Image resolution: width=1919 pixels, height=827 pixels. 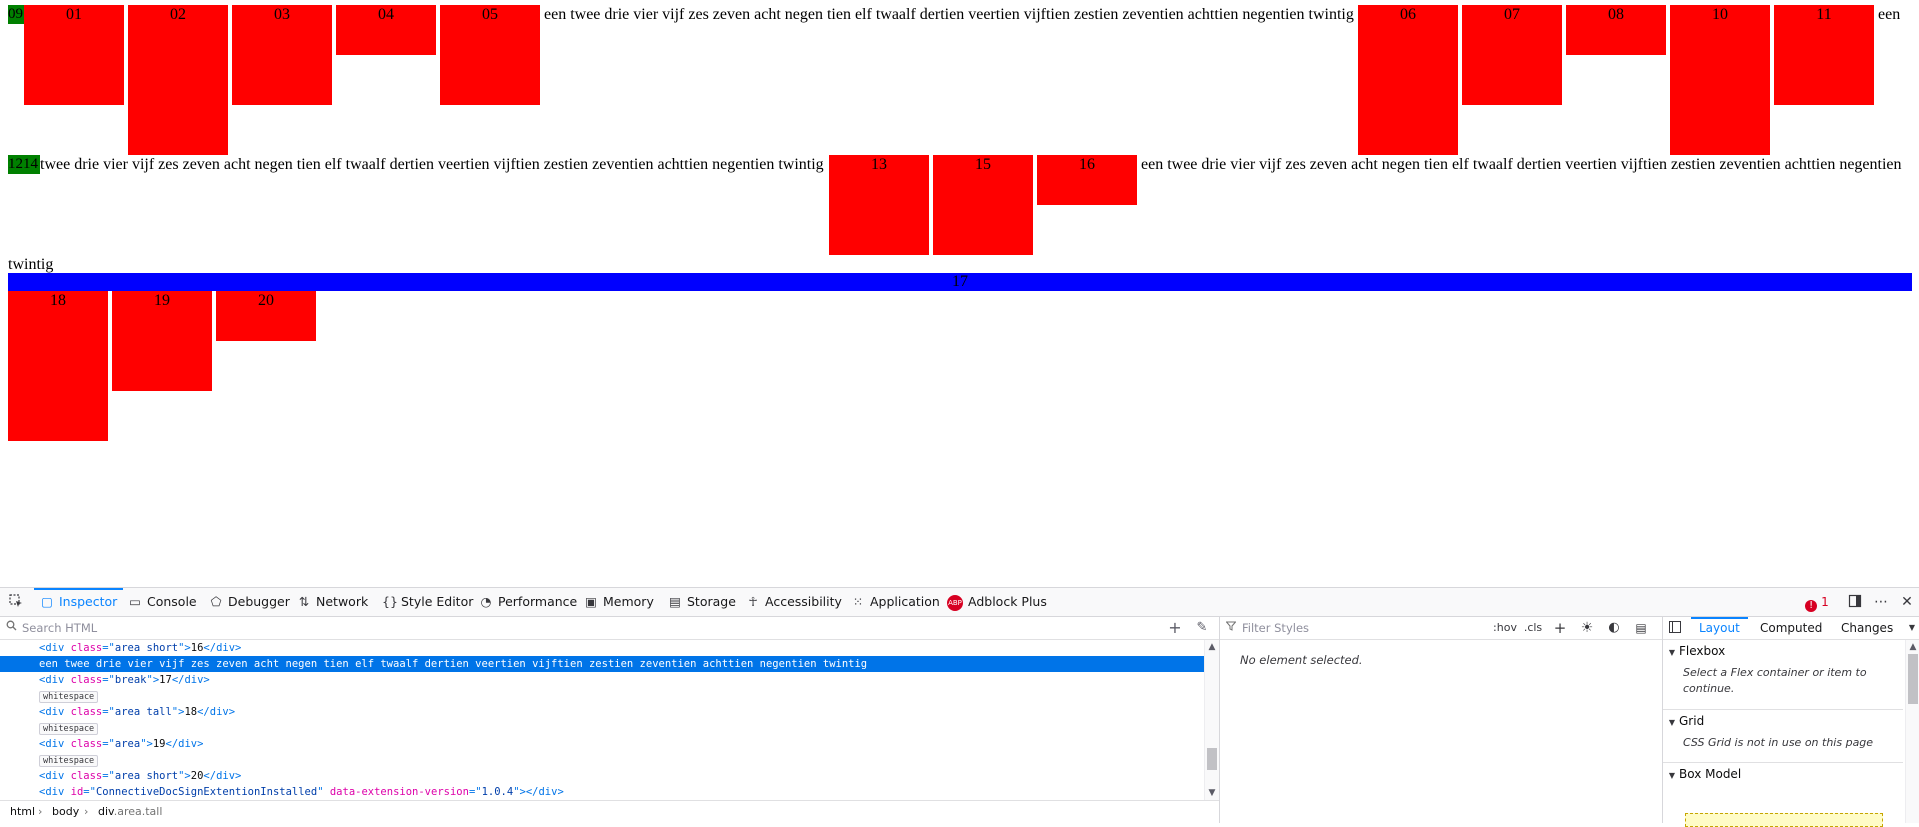 What do you see at coordinates (1811, 606) in the screenshot?
I see `error-icon: !` at bounding box center [1811, 606].